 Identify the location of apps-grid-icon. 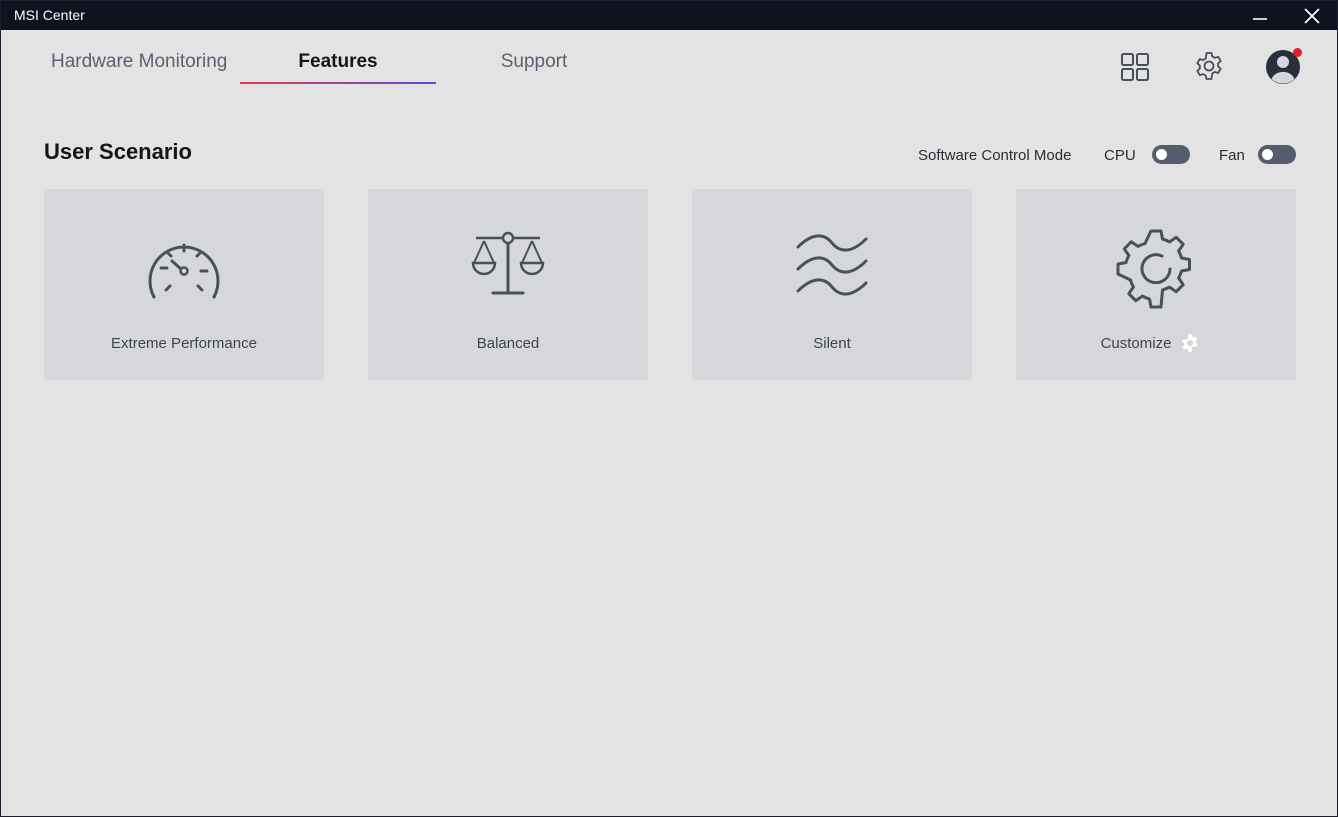
(1135, 67).